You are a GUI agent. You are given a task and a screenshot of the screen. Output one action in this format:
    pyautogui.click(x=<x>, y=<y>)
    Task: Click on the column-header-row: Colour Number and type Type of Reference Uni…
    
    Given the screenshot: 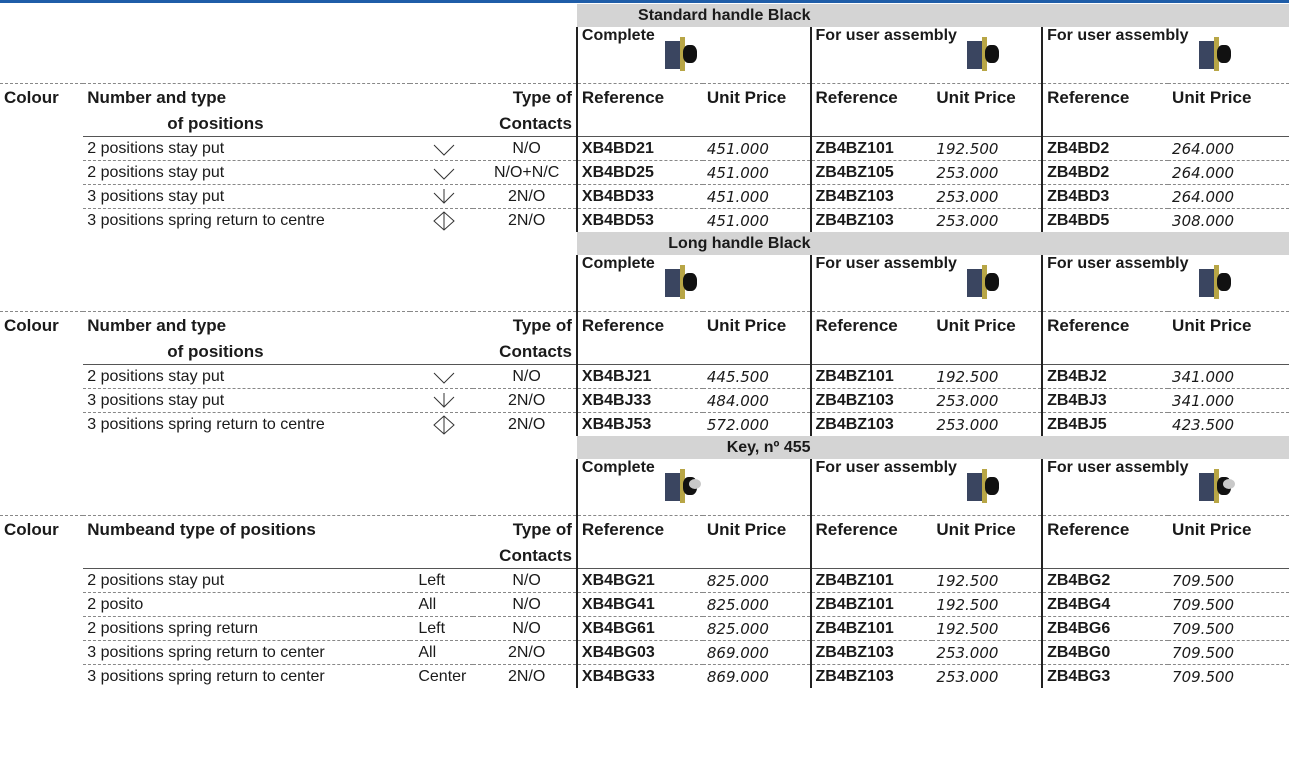 What is the action you would take?
    pyautogui.click(x=644, y=325)
    